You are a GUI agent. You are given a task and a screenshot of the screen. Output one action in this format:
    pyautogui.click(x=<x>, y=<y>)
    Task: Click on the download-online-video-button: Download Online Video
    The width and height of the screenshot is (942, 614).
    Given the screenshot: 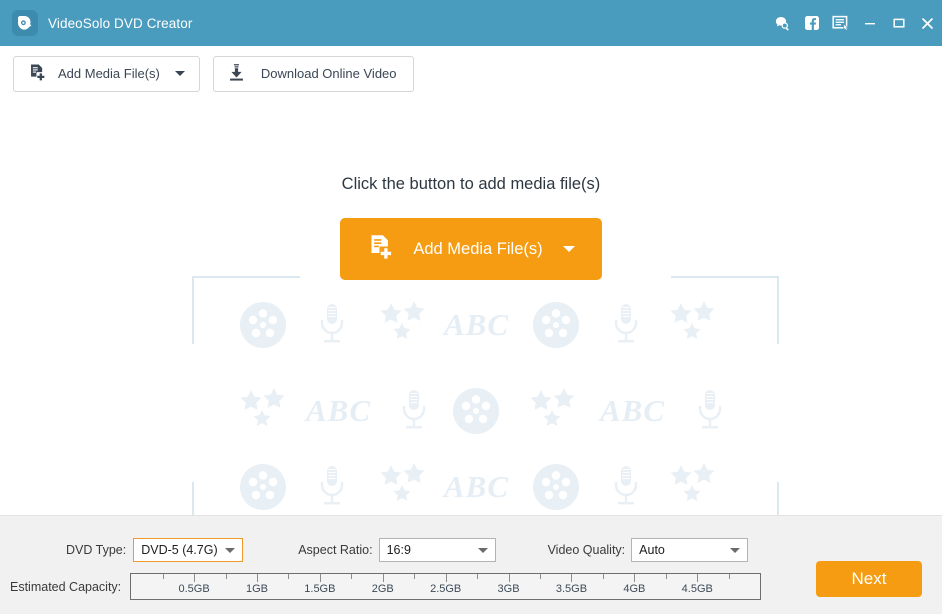 What is the action you would take?
    pyautogui.click(x=313, y=73)
    